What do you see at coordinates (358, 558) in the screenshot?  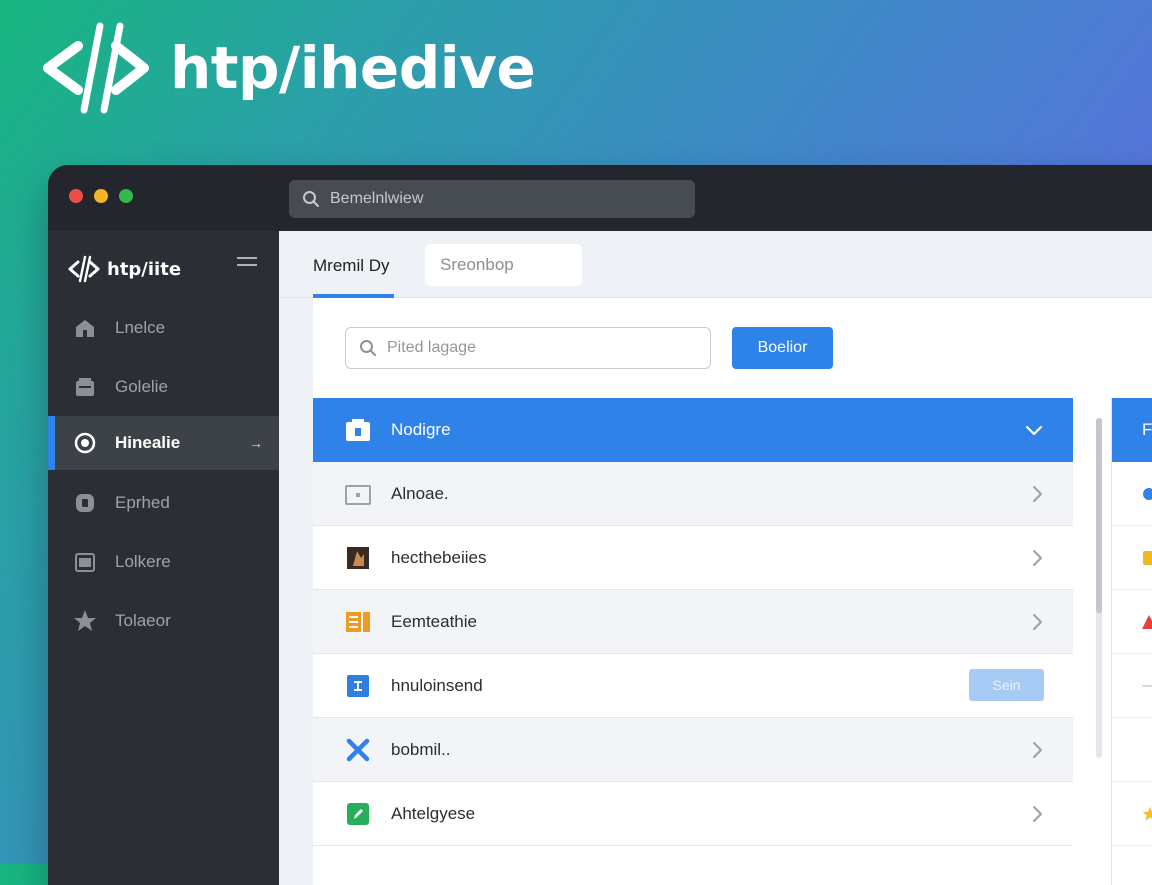 I see `image-icon` at bounding box center [358, 558].